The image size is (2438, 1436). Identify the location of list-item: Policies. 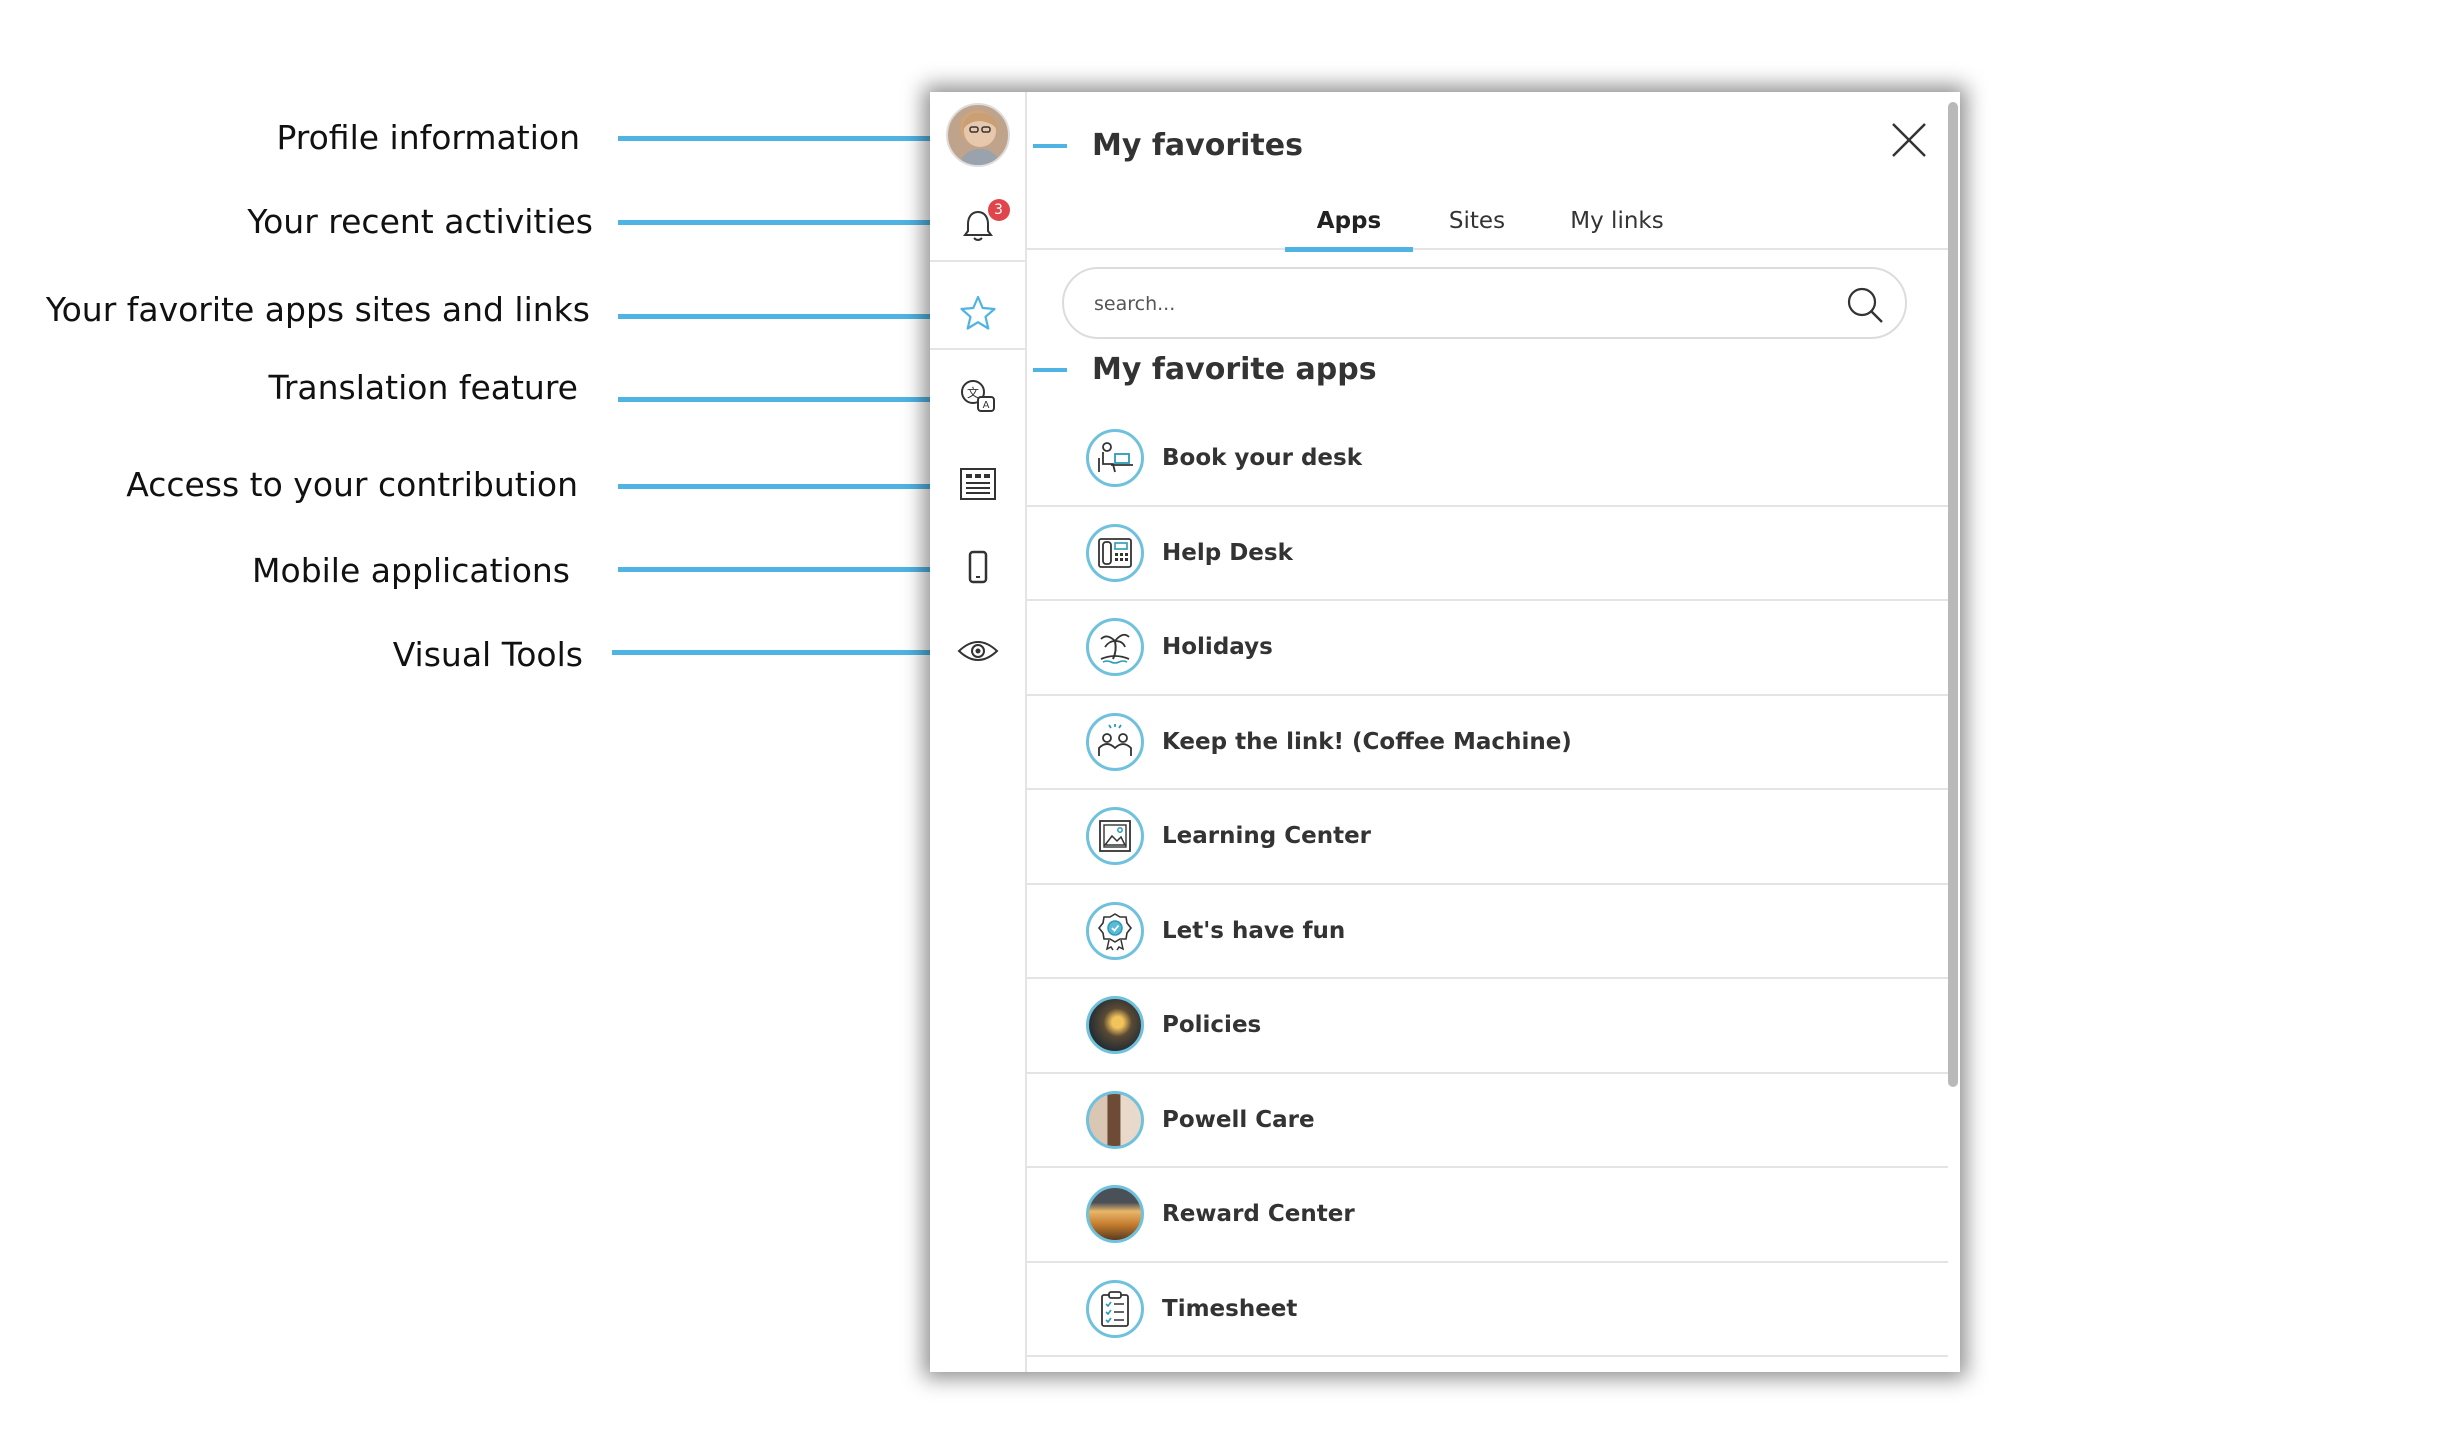
(1487, 1026).